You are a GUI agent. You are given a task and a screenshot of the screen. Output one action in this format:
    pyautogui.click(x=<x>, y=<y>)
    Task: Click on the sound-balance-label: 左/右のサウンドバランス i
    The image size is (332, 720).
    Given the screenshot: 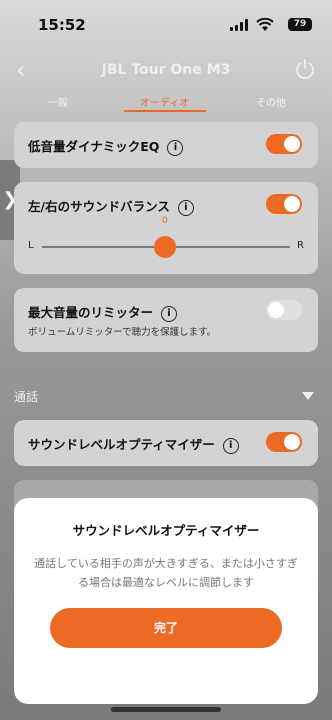 What is the action you would take?
    pyautogui.click(x=111, y=206)
    